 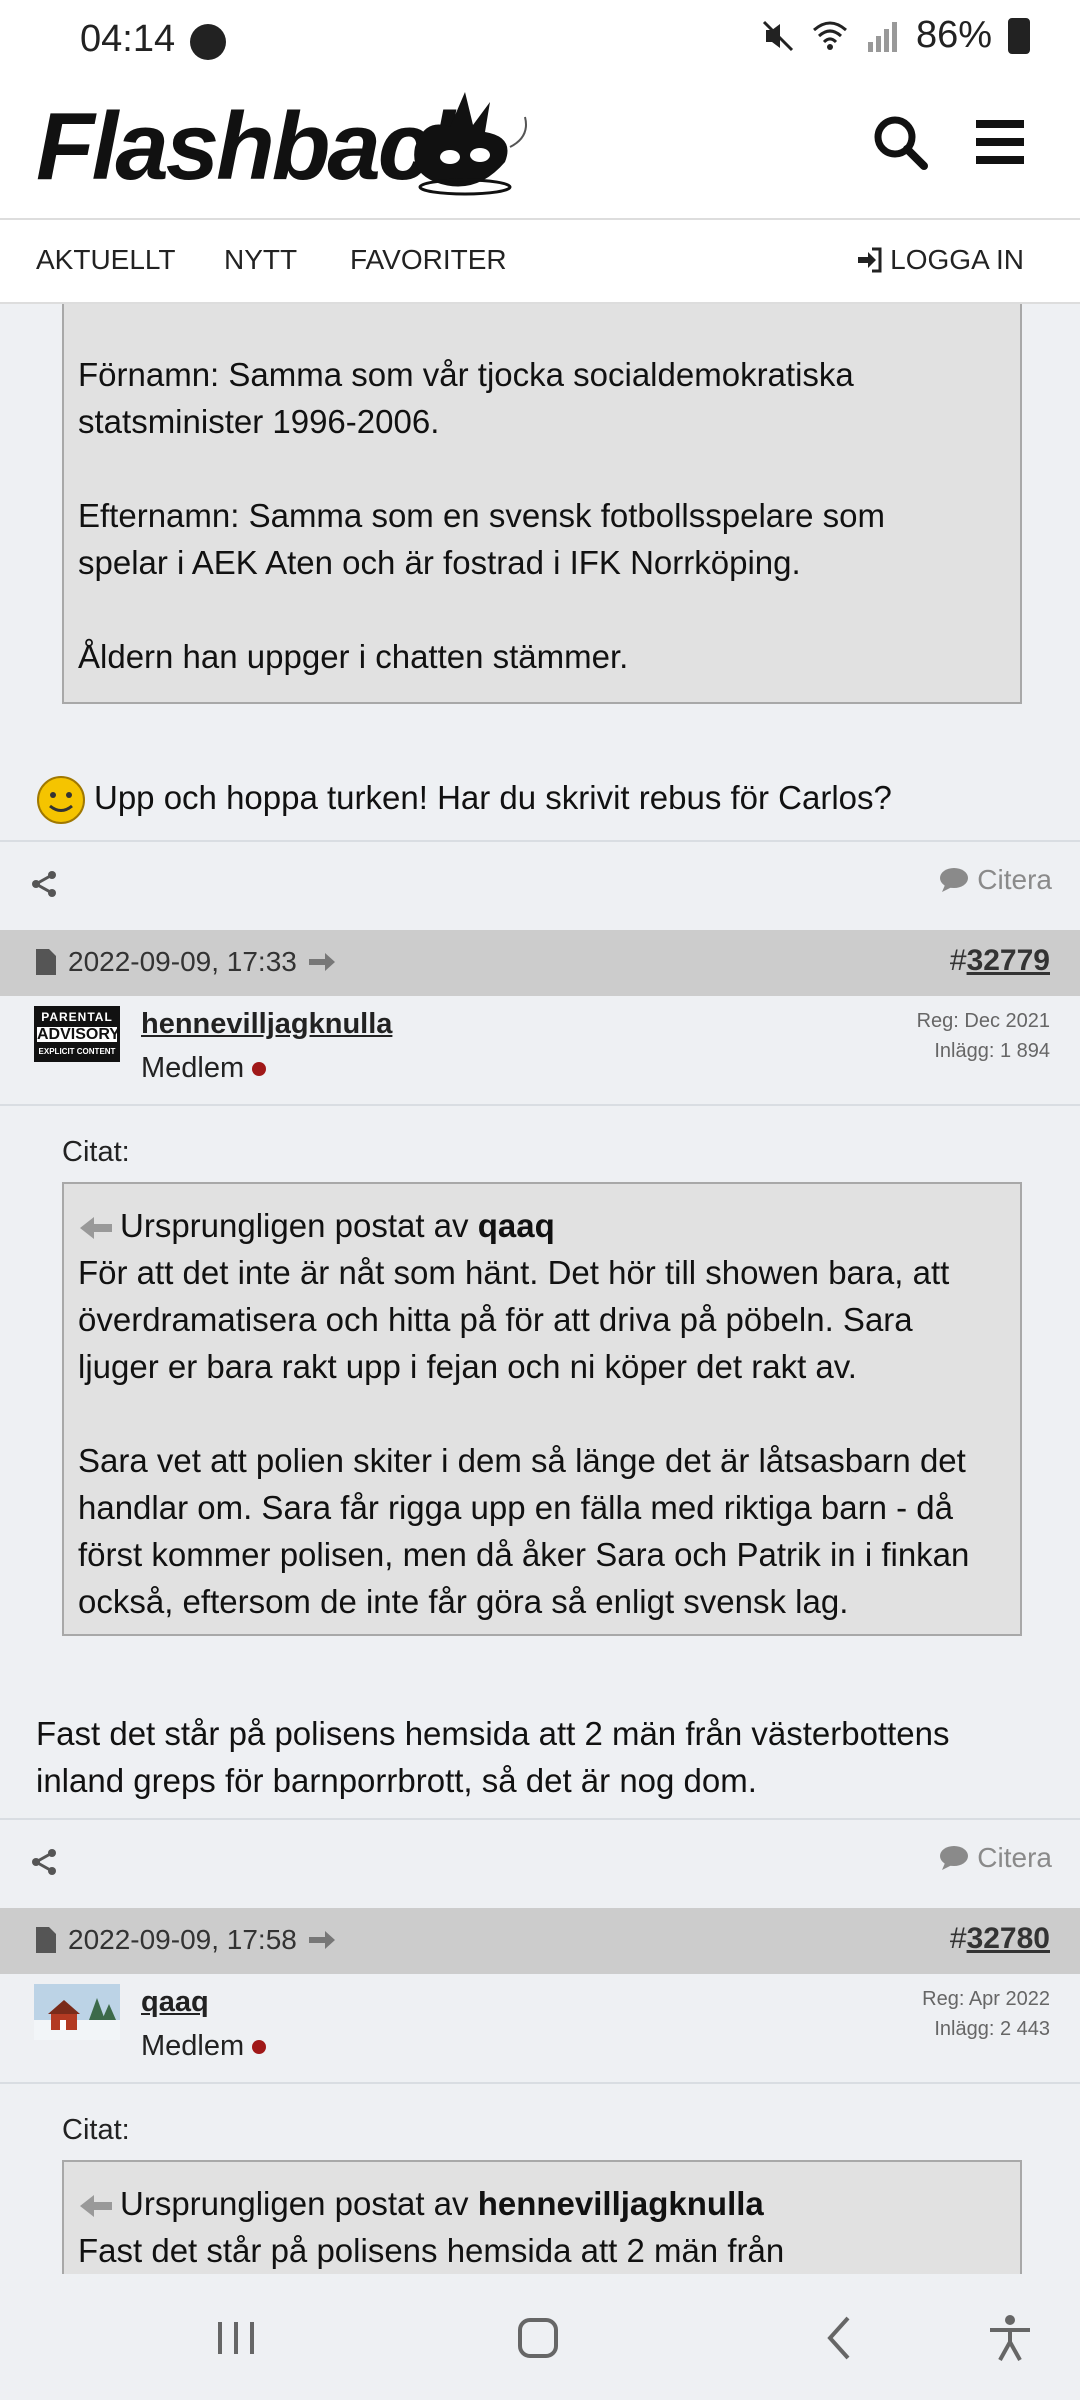 What do you see at coordinates (900, 142) in the screenshot?
I see `search-icon` at bounding box center [900, 142].